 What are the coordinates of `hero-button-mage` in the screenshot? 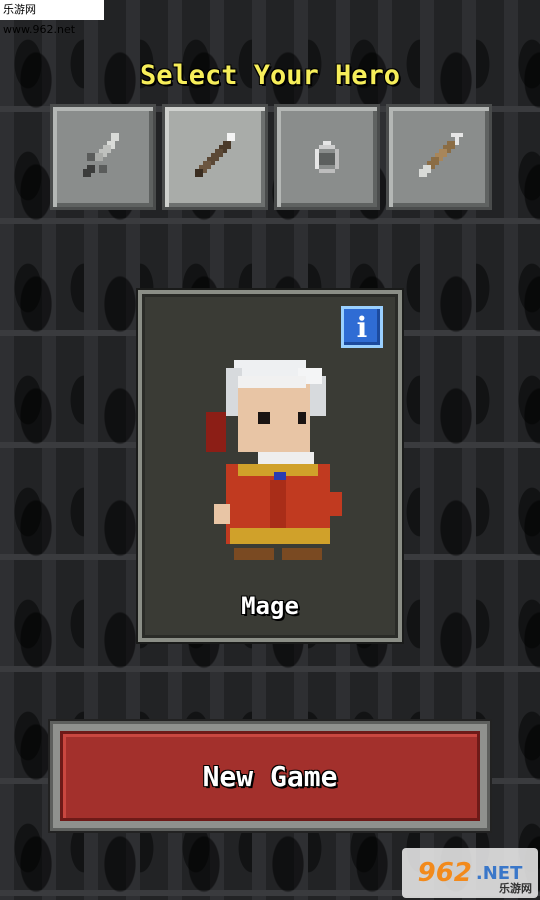 It's located at (215, 157).